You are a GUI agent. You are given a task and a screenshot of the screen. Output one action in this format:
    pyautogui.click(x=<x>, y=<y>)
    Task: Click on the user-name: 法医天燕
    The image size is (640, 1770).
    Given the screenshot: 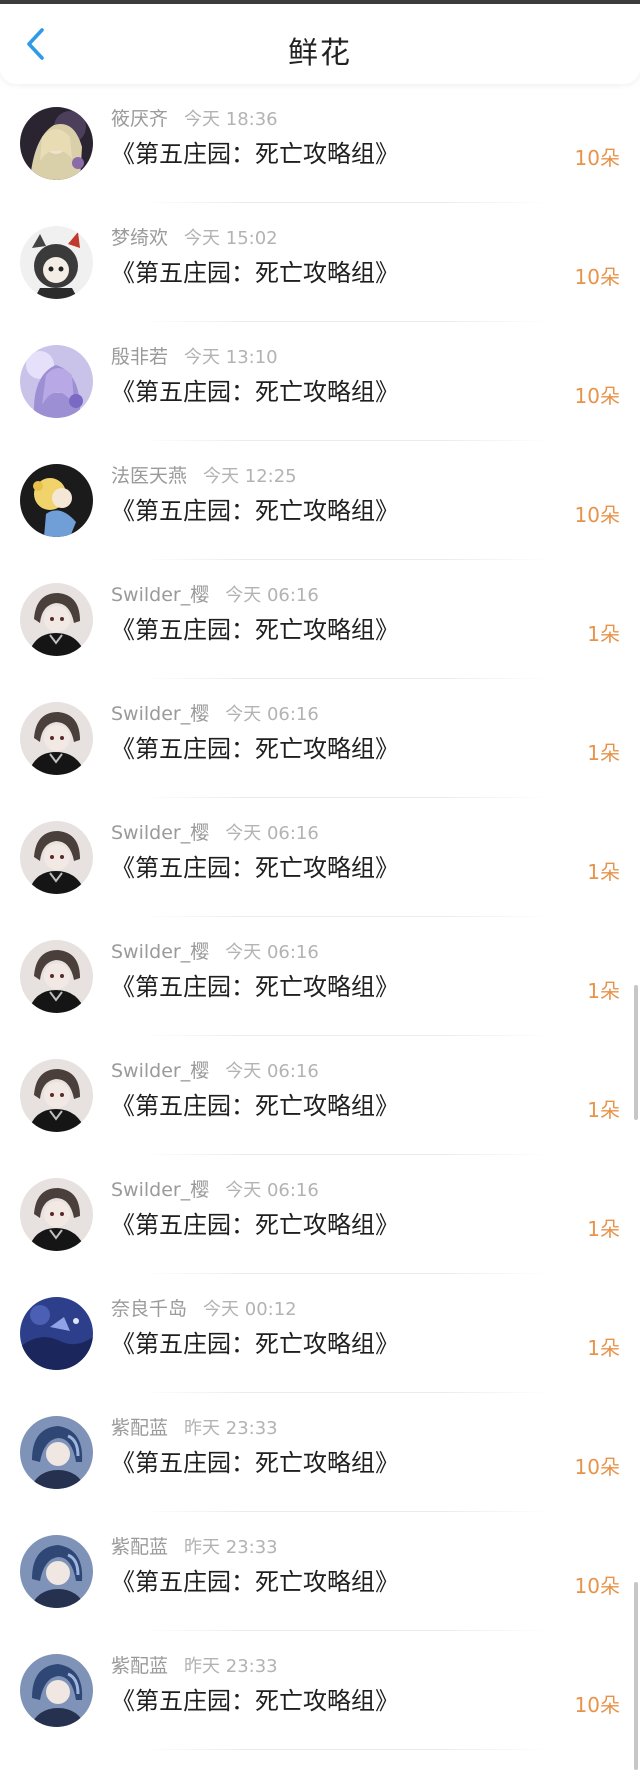 What is the action you would take?
    pyautogui.click(x=149, y=476)
    